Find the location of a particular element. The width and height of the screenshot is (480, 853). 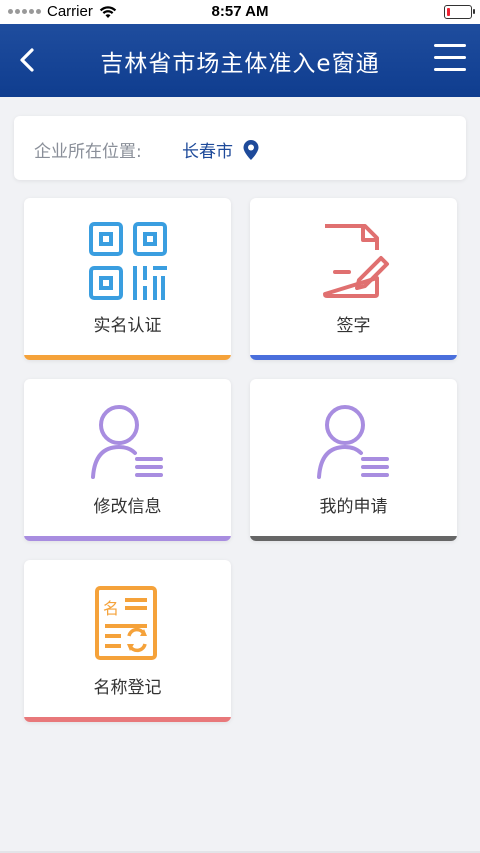

tile-my-applications: 我的申请 is located at coordinates (353, 460).